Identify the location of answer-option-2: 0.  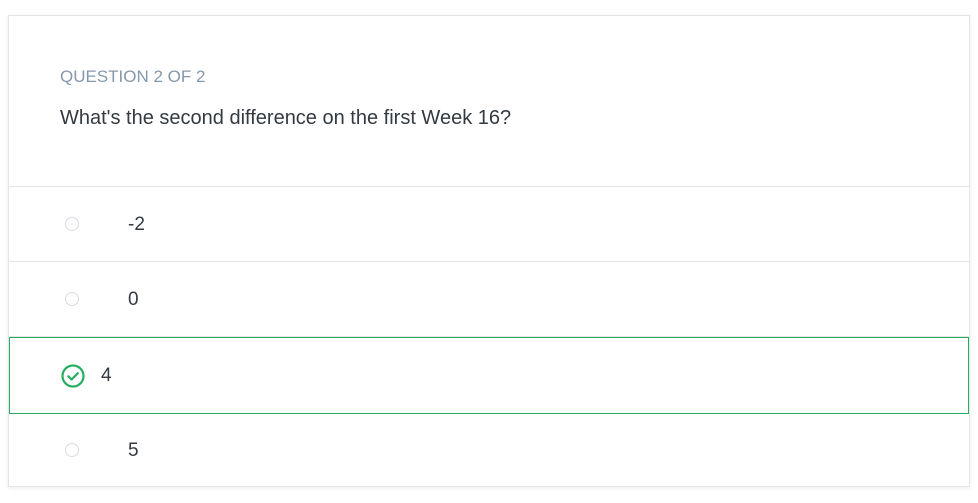
(489, 299).